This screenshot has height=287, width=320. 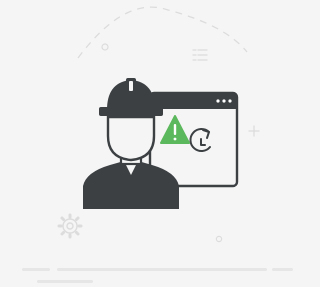 What do you see at coordinates (254, 131) in the screenshot?
I see `plus-icon` at bounding box center [254, 131].